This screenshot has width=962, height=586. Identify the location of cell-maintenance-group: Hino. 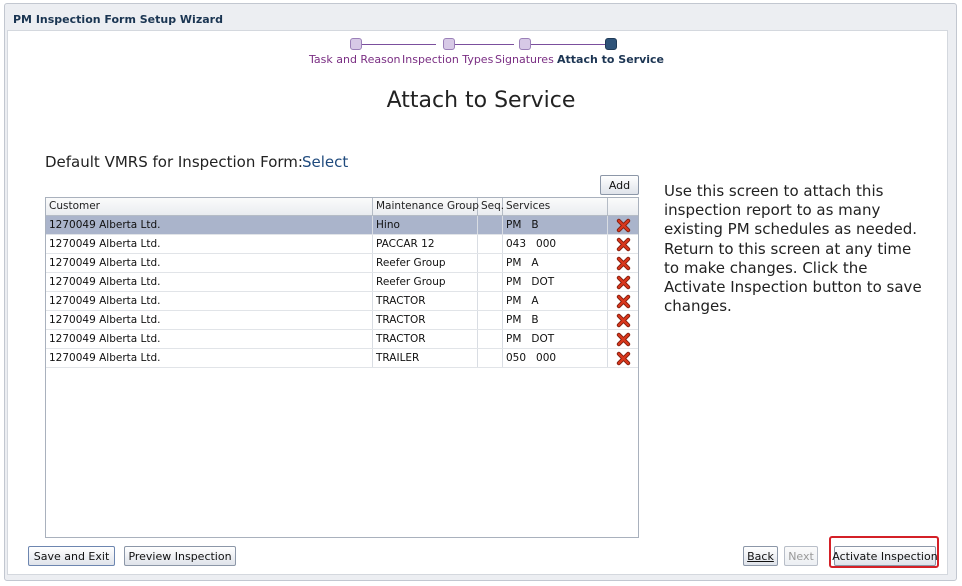
(425, 225).